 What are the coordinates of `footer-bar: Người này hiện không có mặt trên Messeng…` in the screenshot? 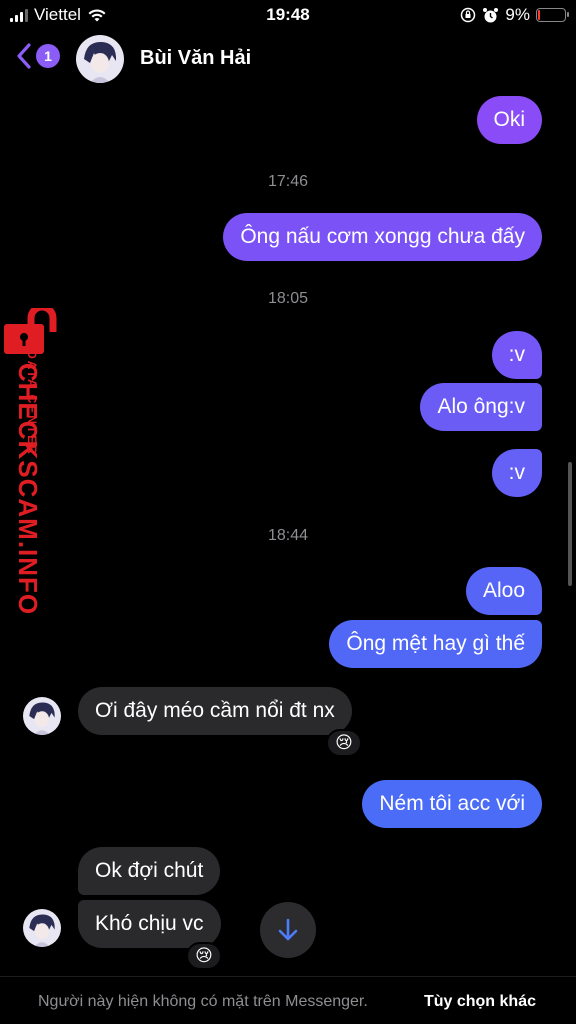 It's located at (288, 1000).